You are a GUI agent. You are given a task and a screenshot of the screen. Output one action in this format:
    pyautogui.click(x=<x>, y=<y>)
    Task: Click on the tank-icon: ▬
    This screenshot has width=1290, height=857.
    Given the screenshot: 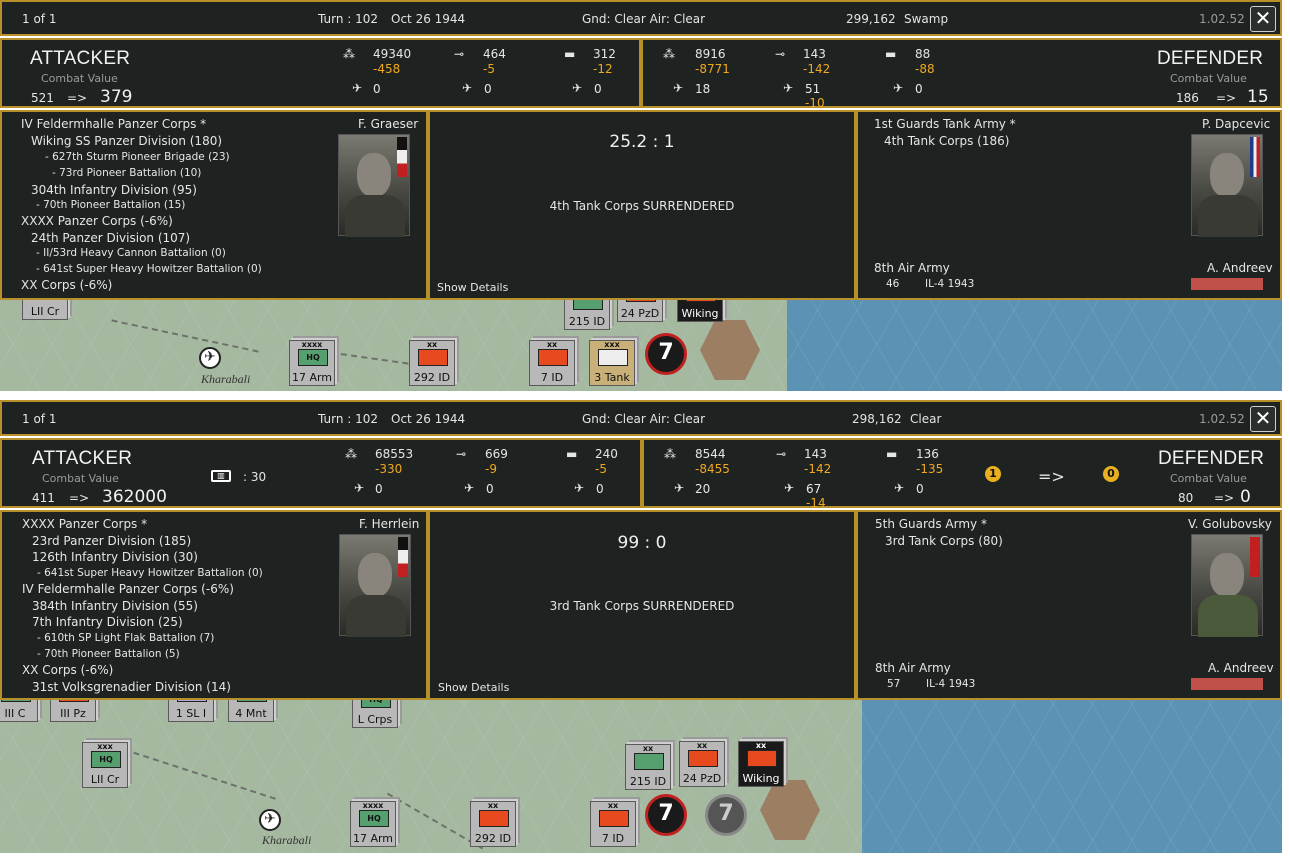 What is the action you would take?
    pyautogui.click(x=572, y=454)
    